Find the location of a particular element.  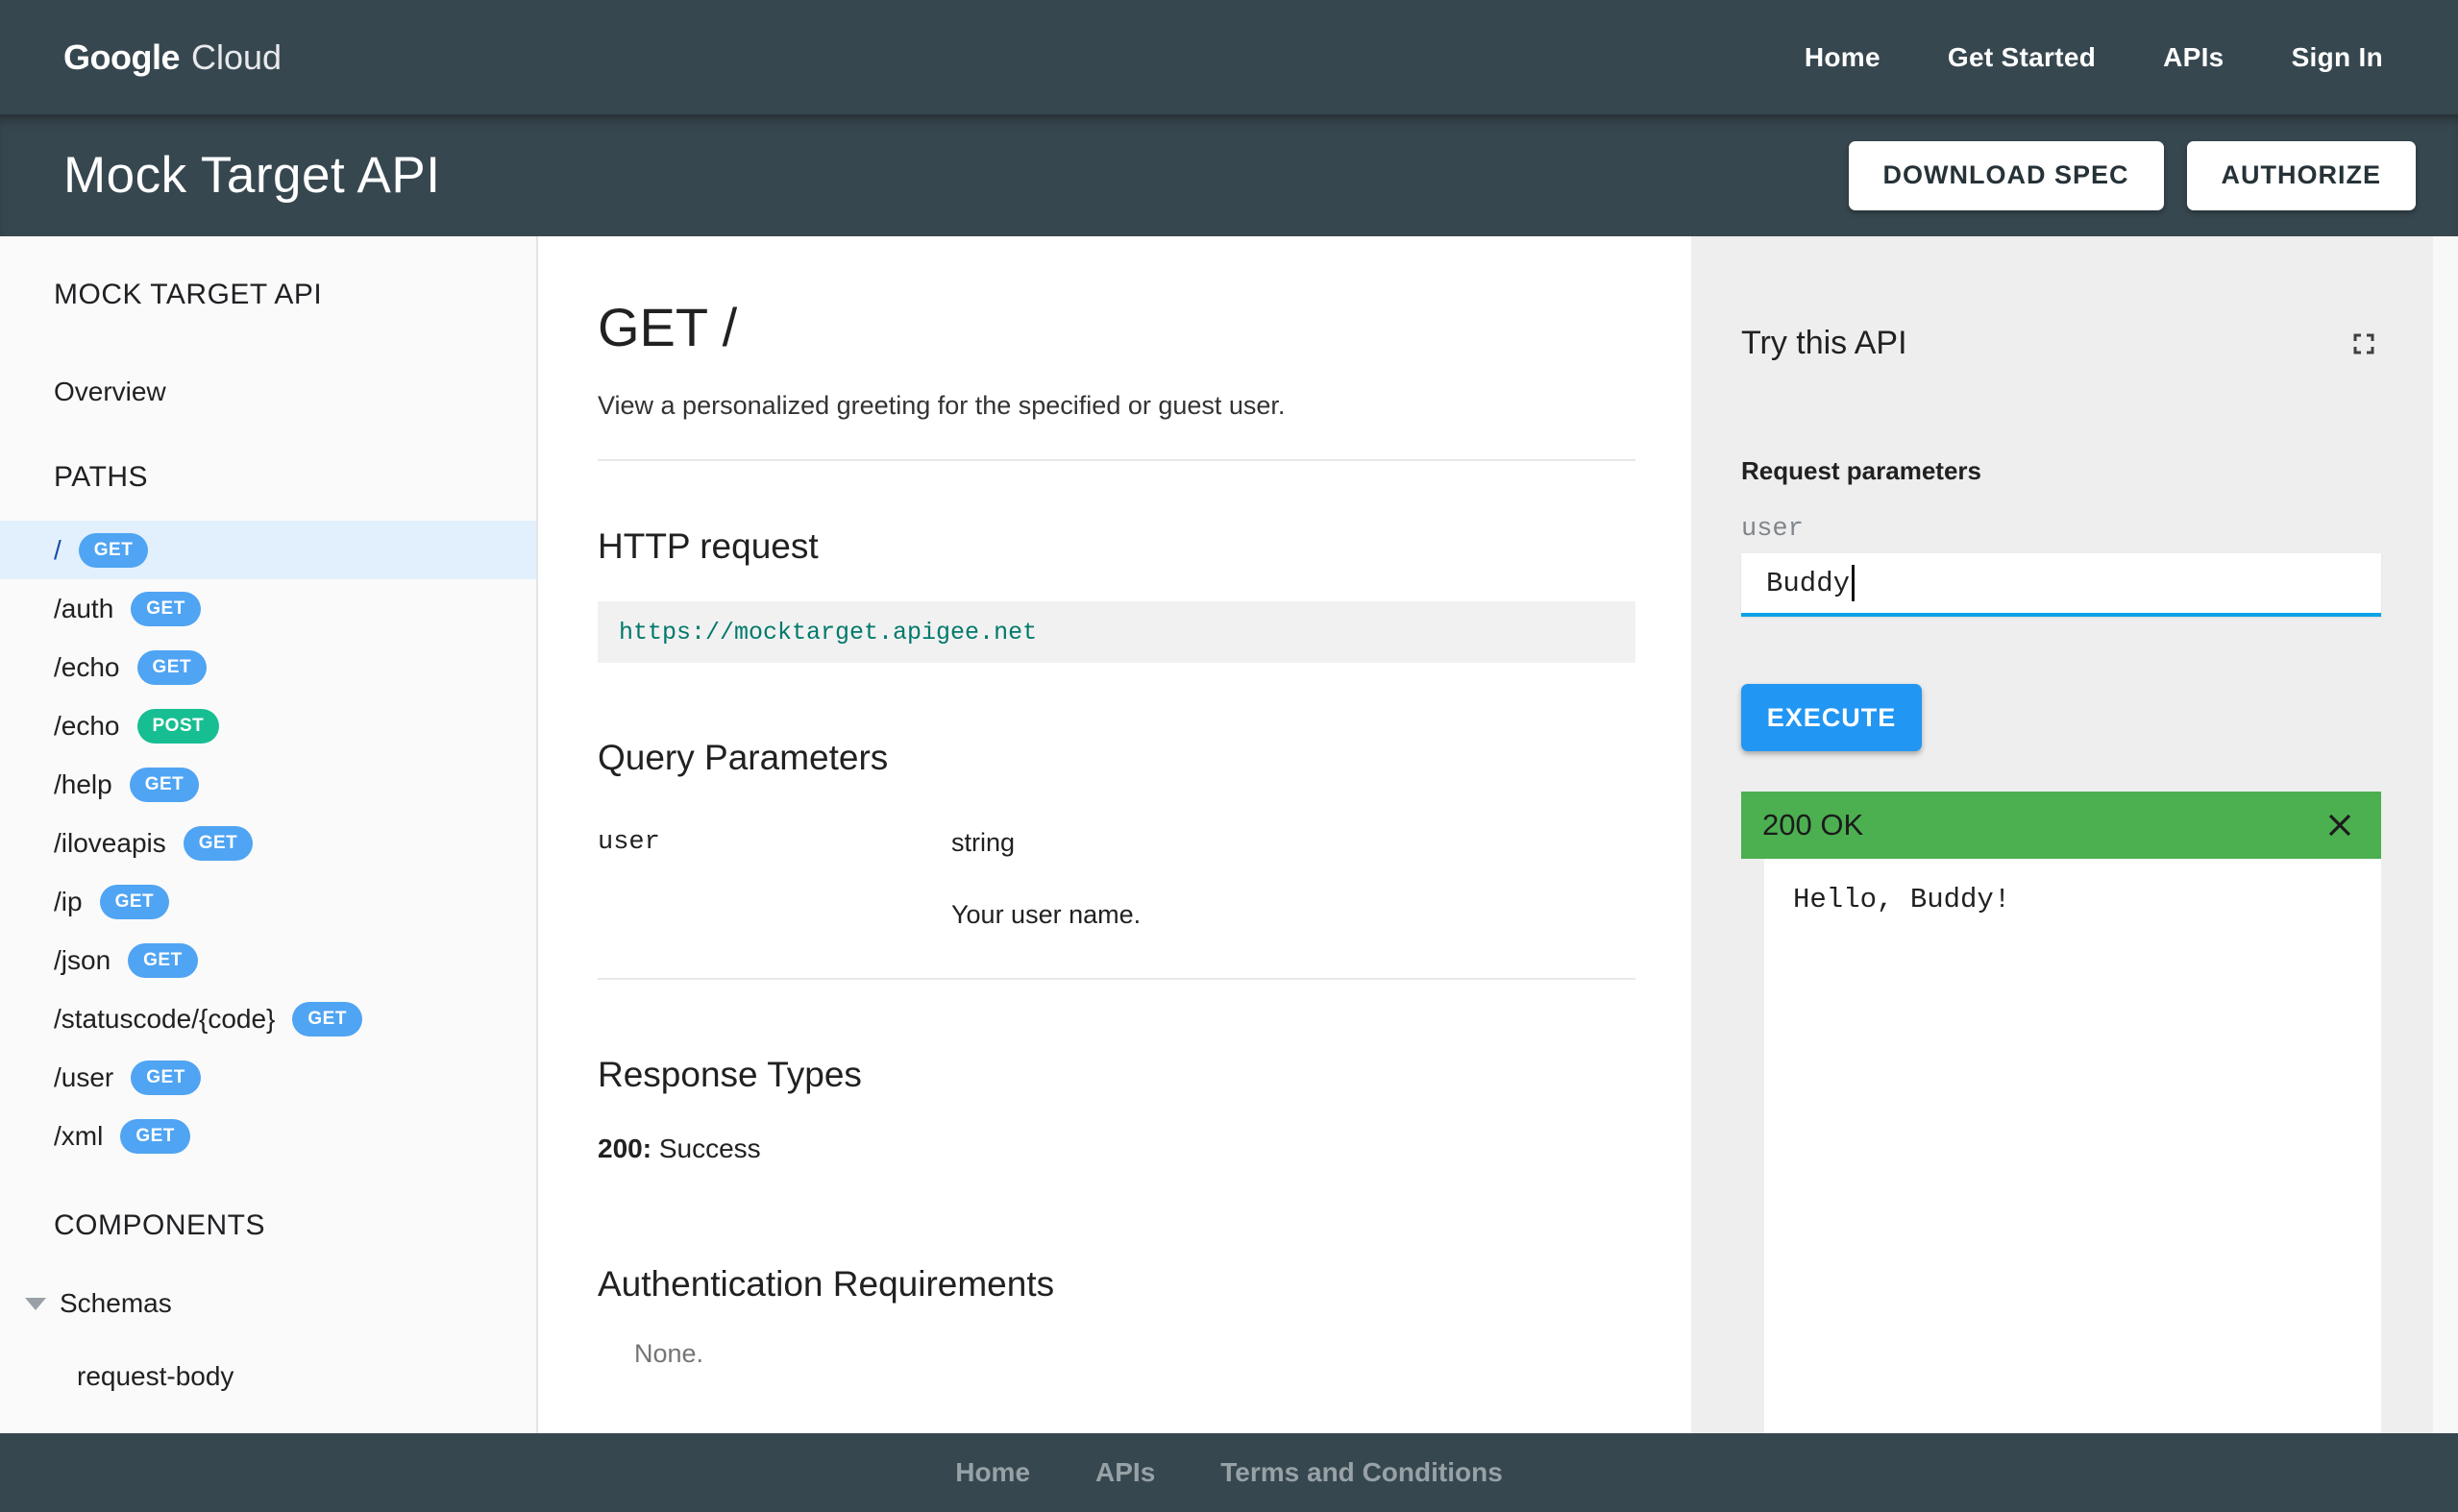

path-label: /json is located at coordinates (82, 959).